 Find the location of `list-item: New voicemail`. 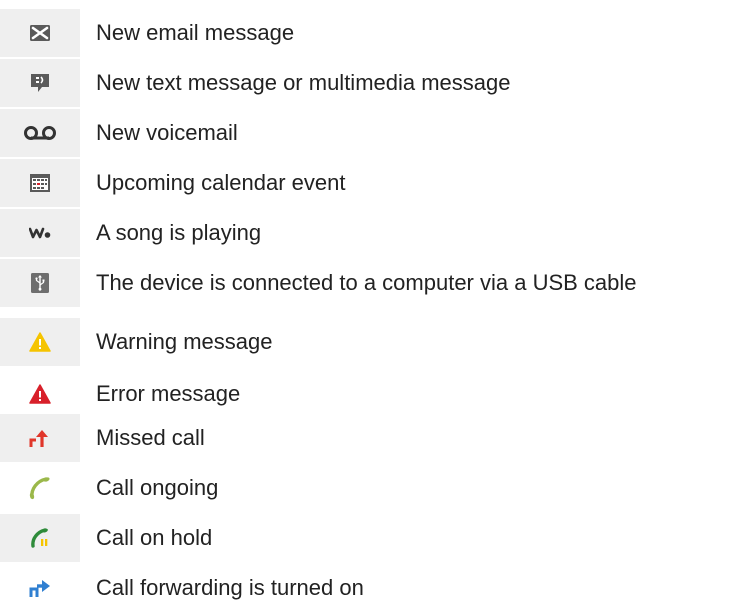

list-item: New voicemail is located at coordinates (366, 133).